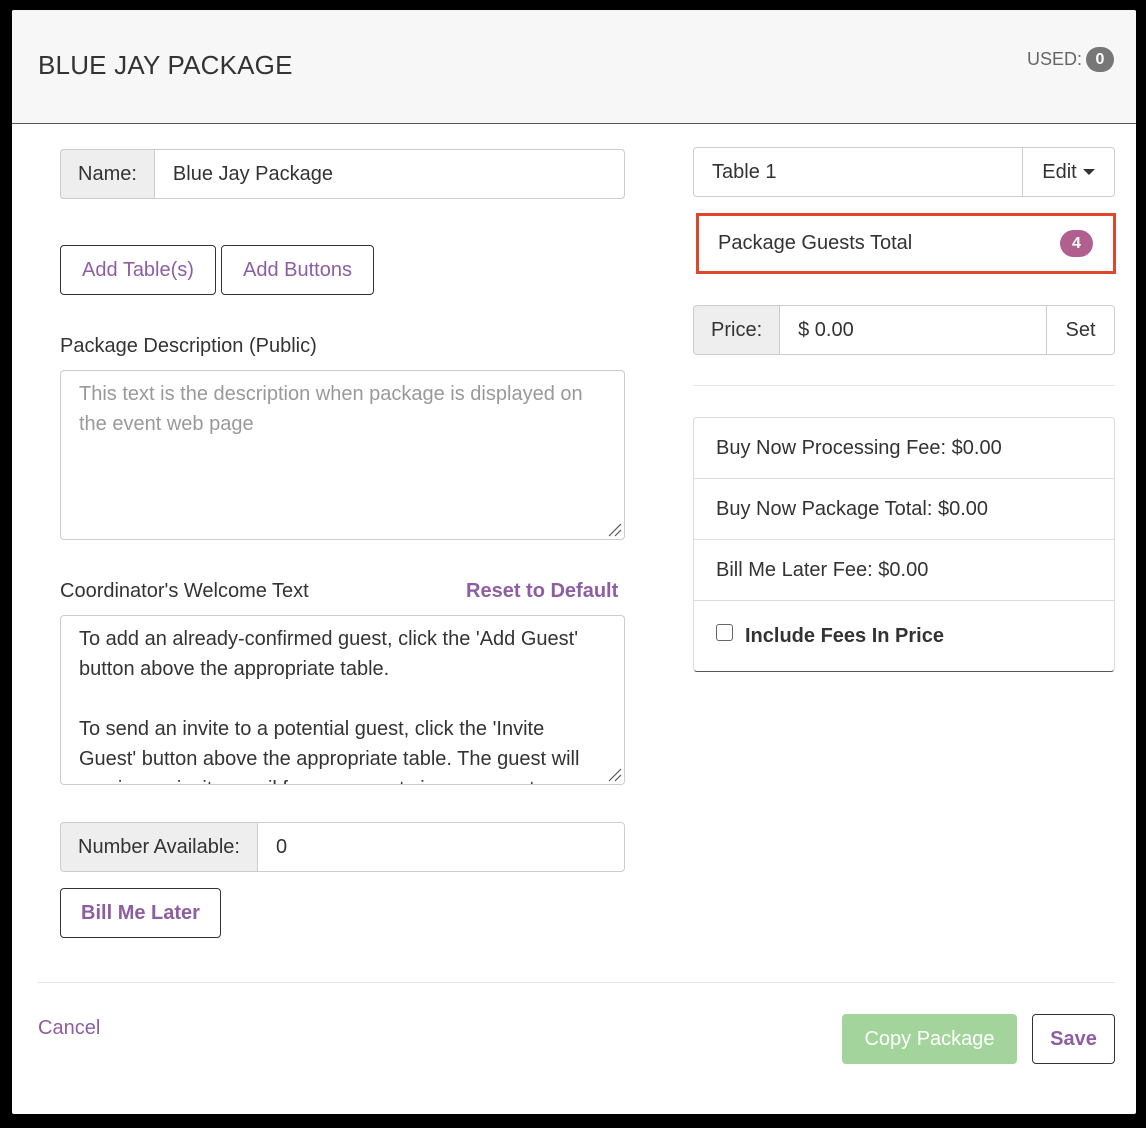 This screenshot has height=1128, width=1146. I want to click on used-indicator: USED: 0, so click(1070, 59).